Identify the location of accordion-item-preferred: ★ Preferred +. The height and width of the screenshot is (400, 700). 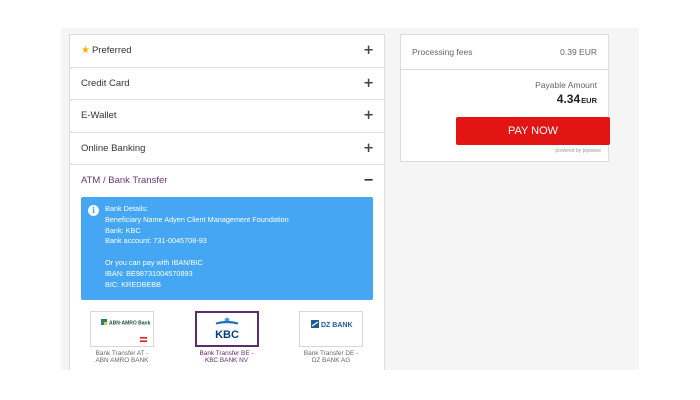
(227, 51).